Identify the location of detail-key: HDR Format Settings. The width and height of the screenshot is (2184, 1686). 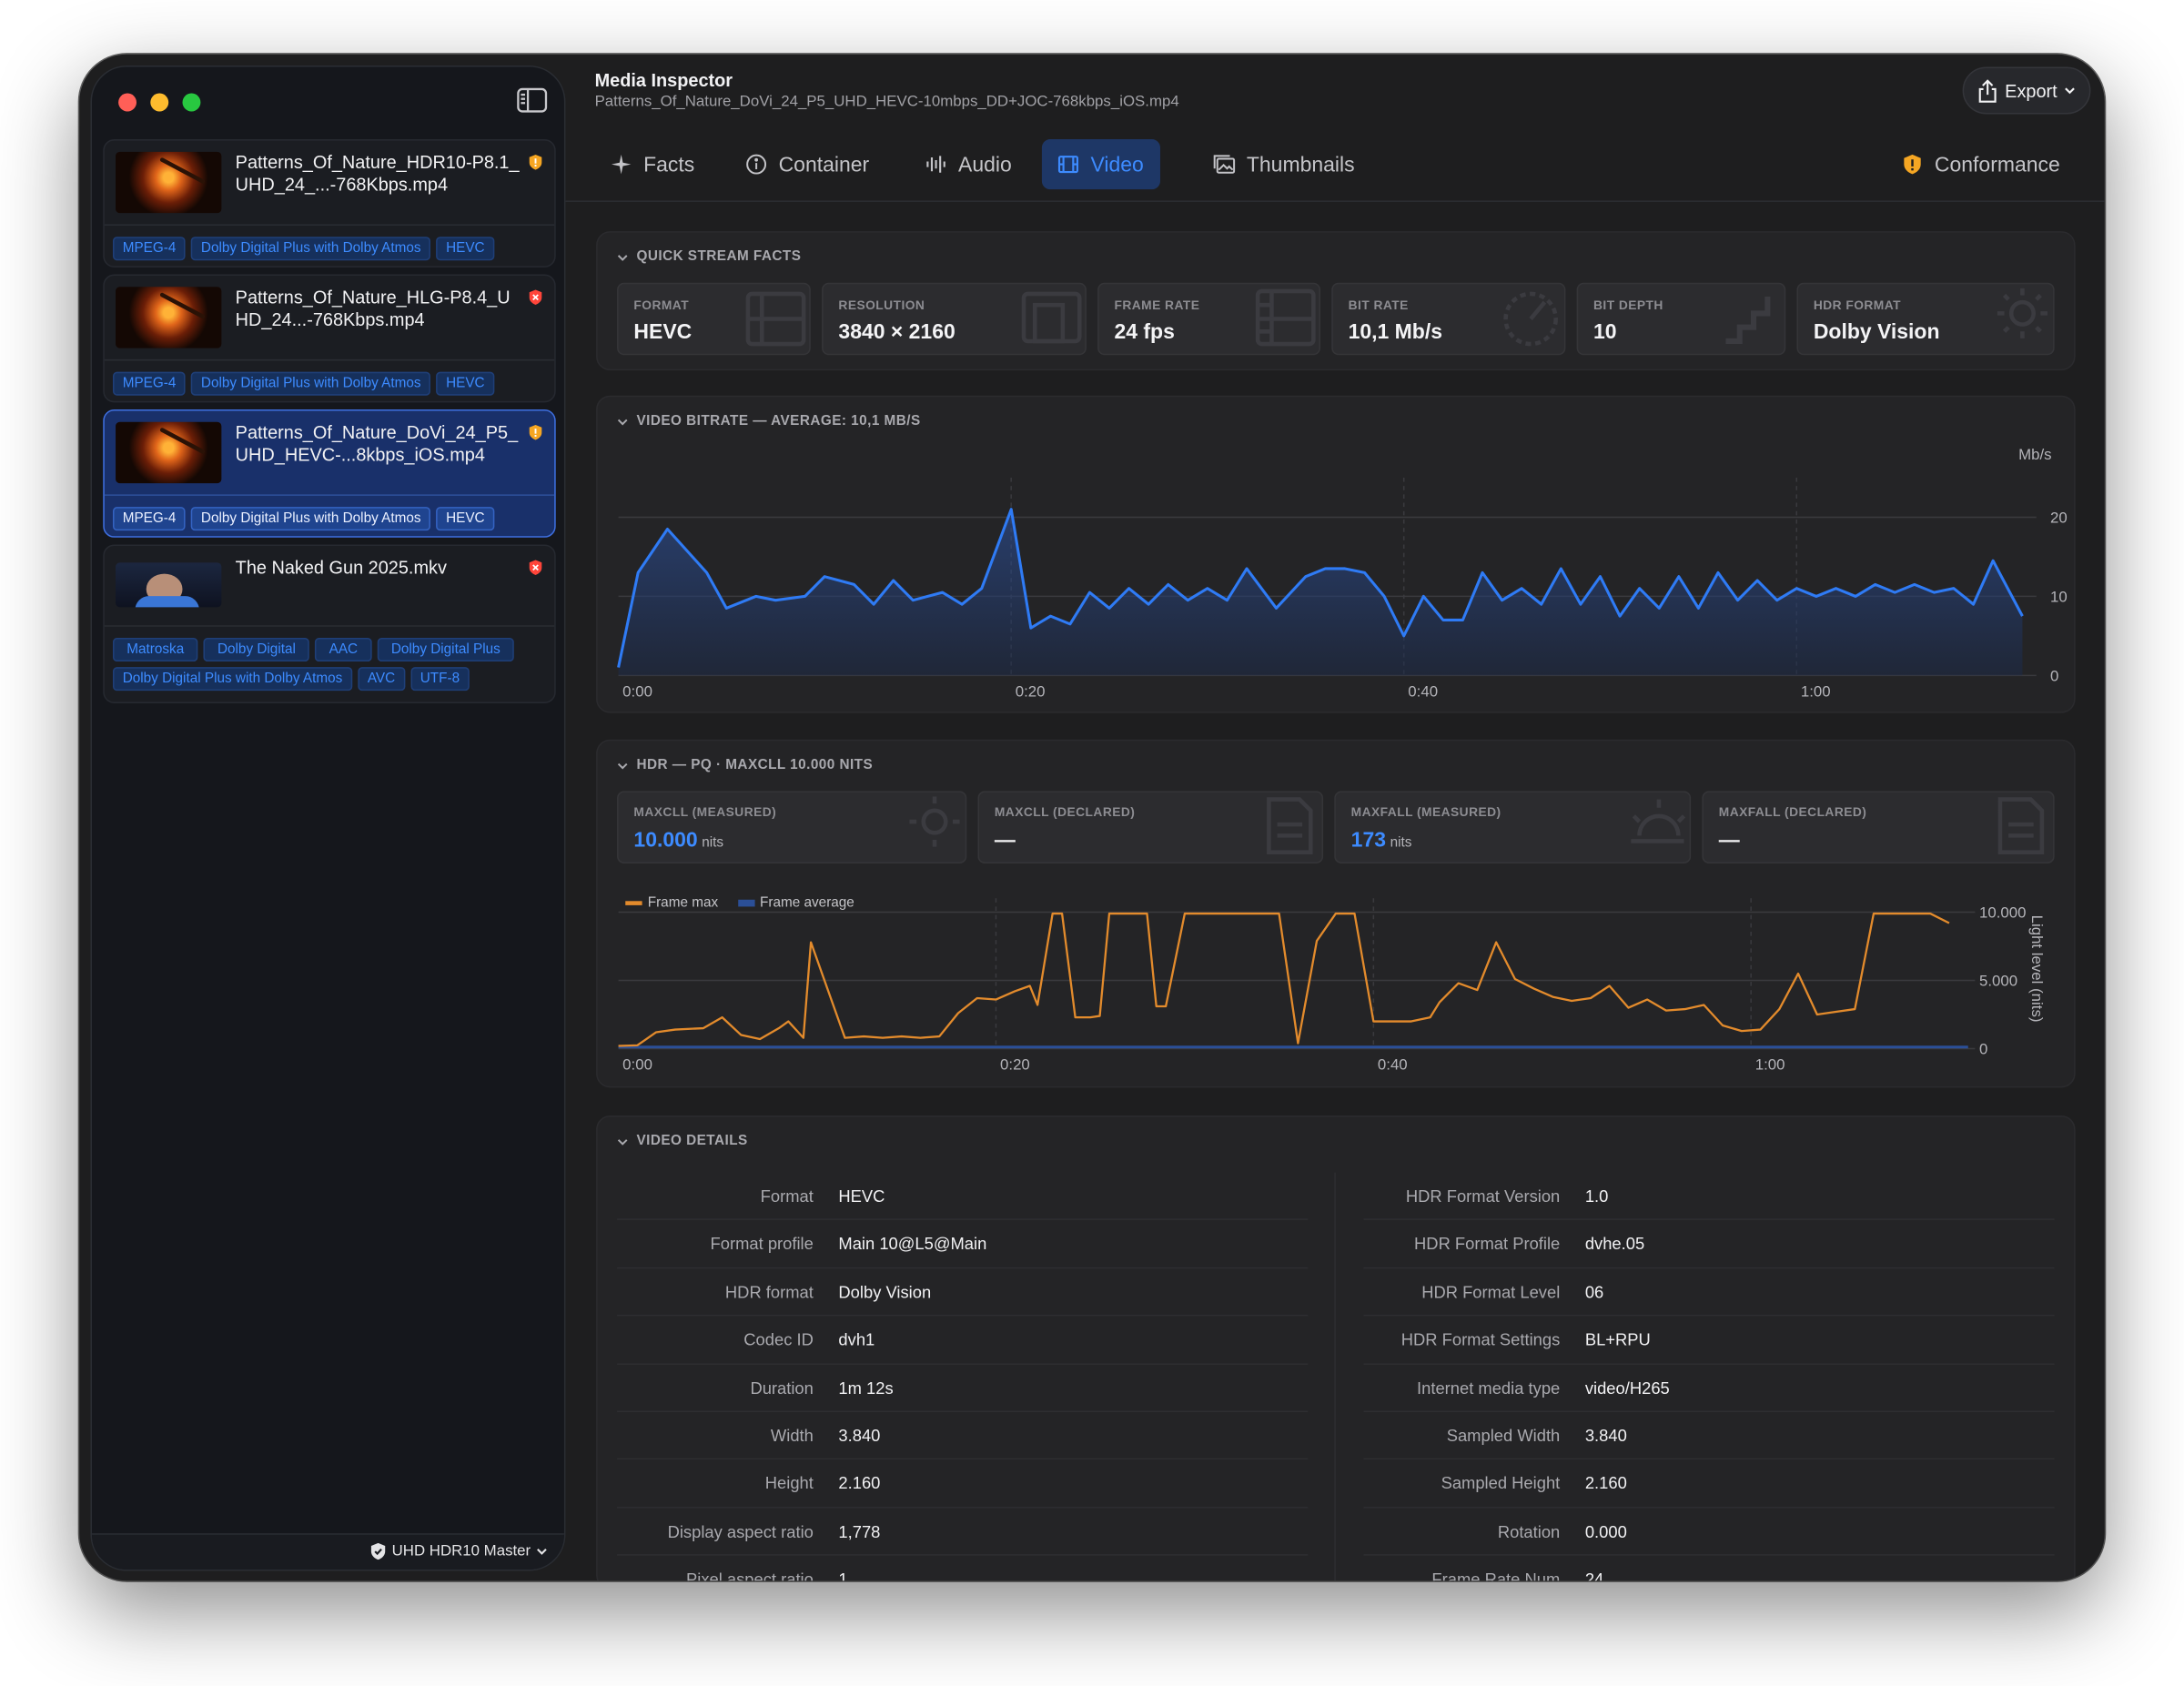
(1481, 1339).